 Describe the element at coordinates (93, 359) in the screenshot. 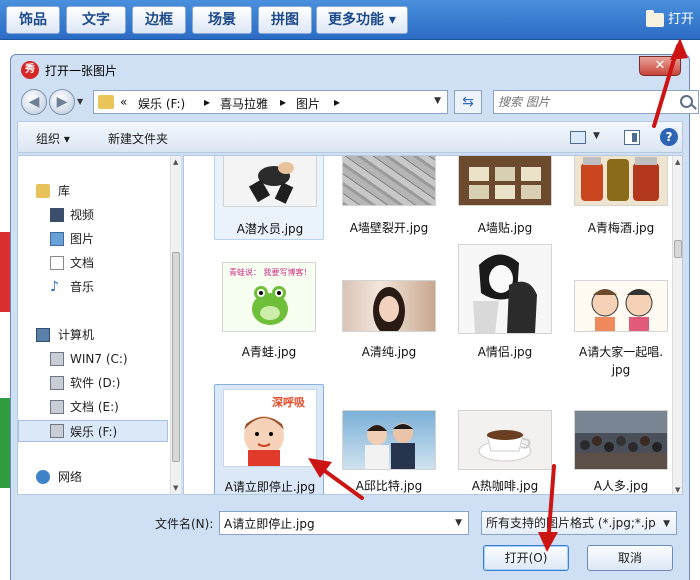

I see `nav-drive-c: WIN7 (C:)` at that location.